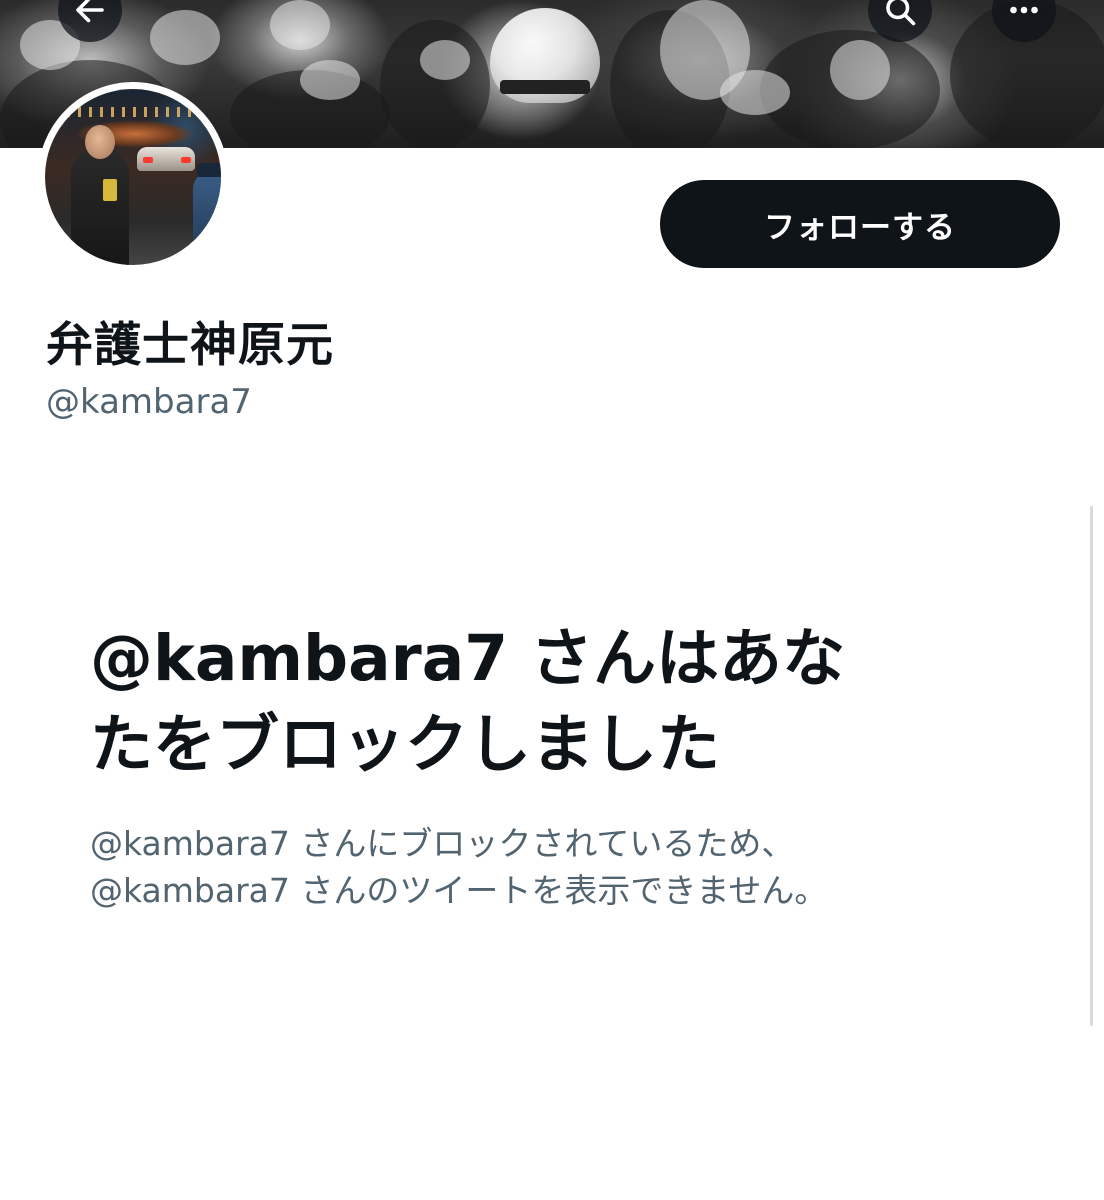 The height and width of the screenshot is (1200, 1104). I want to click on avatar-image, so click(133, 177).